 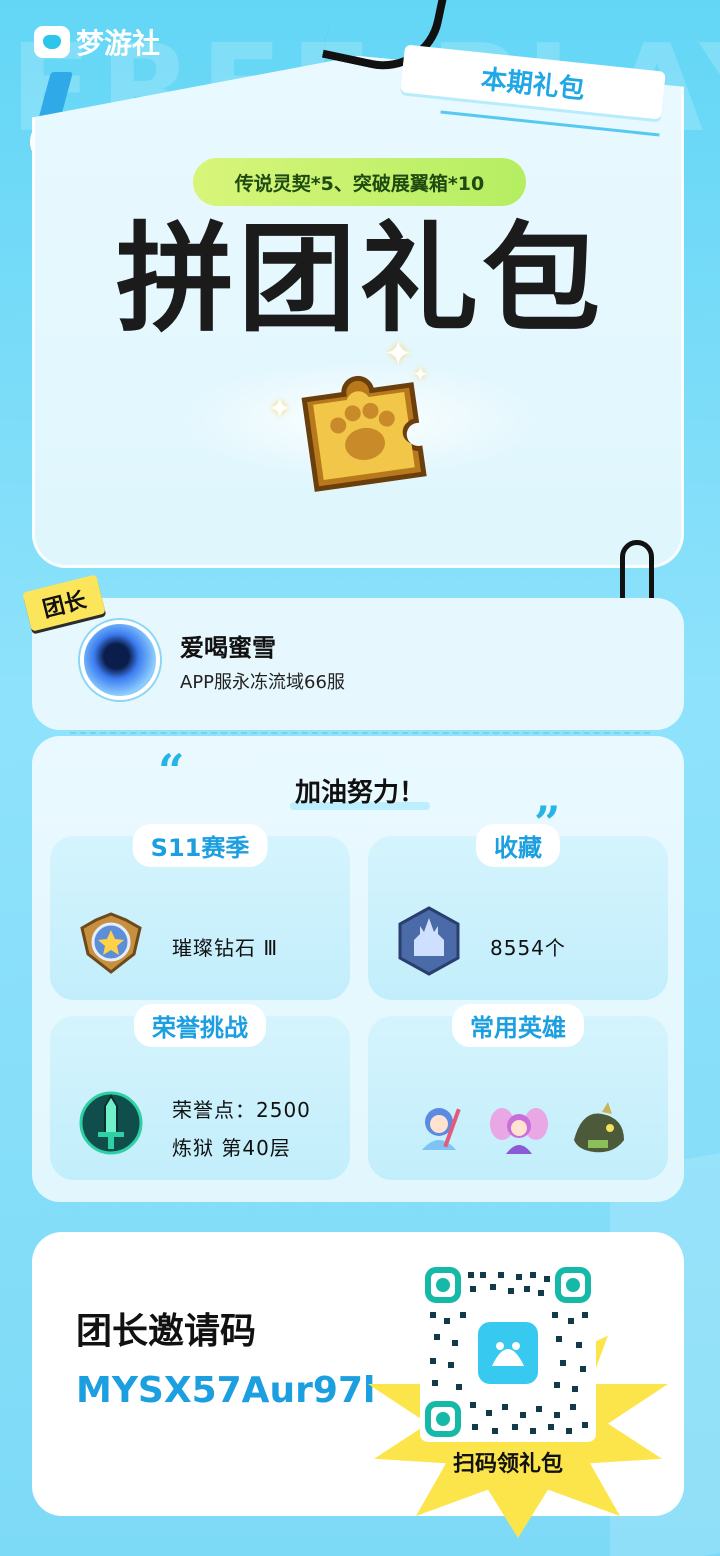 What do you see at coordinates (528, 948) in the screenshot?
I see `stat-line: 8554个` at bounding box center [528, 948].